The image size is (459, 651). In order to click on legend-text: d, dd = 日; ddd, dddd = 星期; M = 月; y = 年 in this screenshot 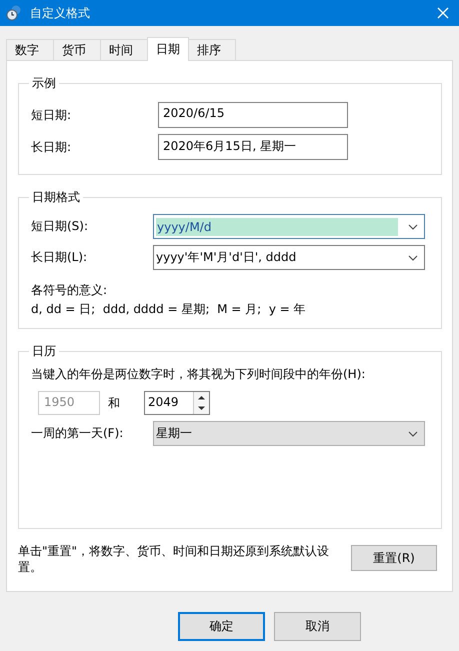, I will do `click(169, 309)`.